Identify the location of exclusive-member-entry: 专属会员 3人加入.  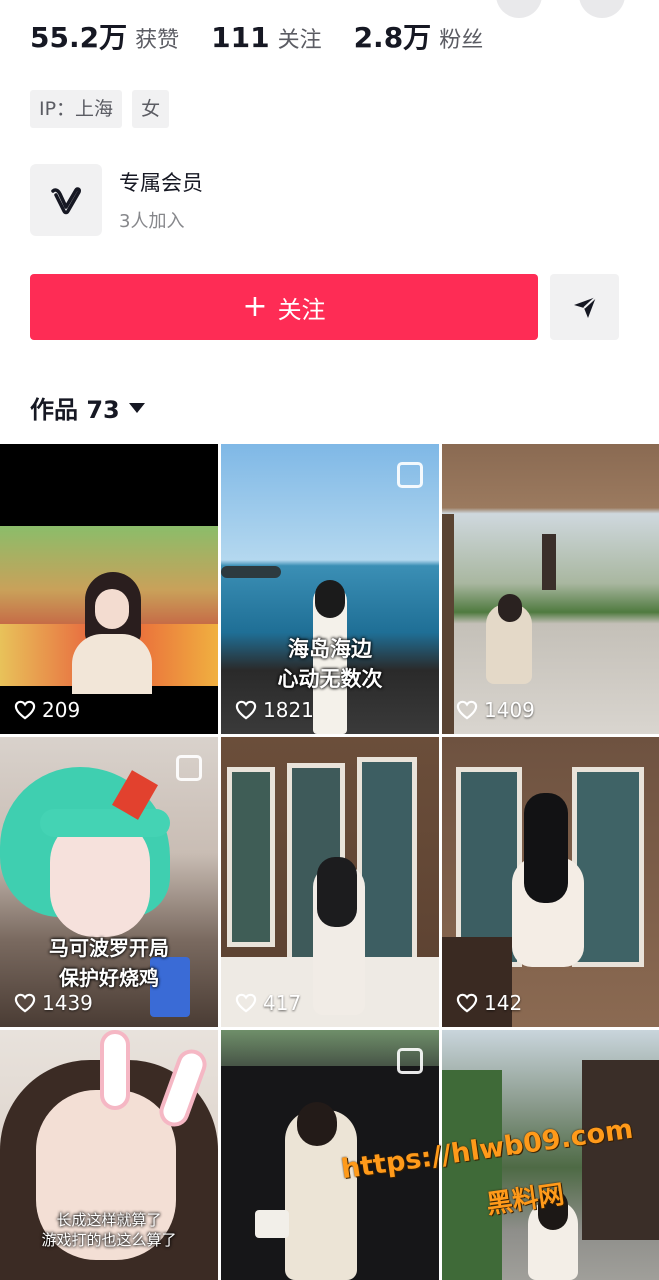
(116, 200).